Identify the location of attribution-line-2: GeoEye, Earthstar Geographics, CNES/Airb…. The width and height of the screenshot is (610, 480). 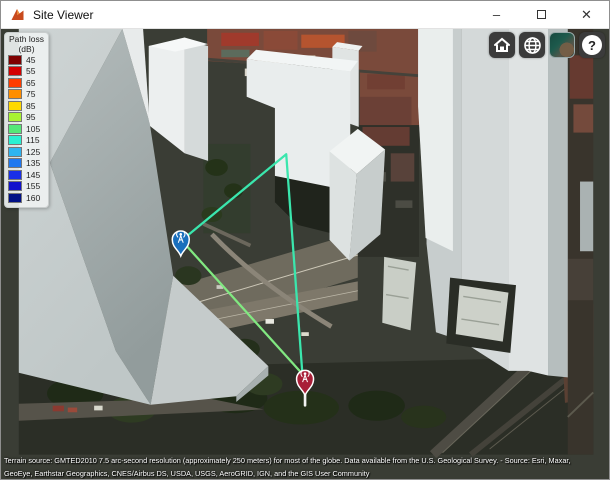
(187, 473).